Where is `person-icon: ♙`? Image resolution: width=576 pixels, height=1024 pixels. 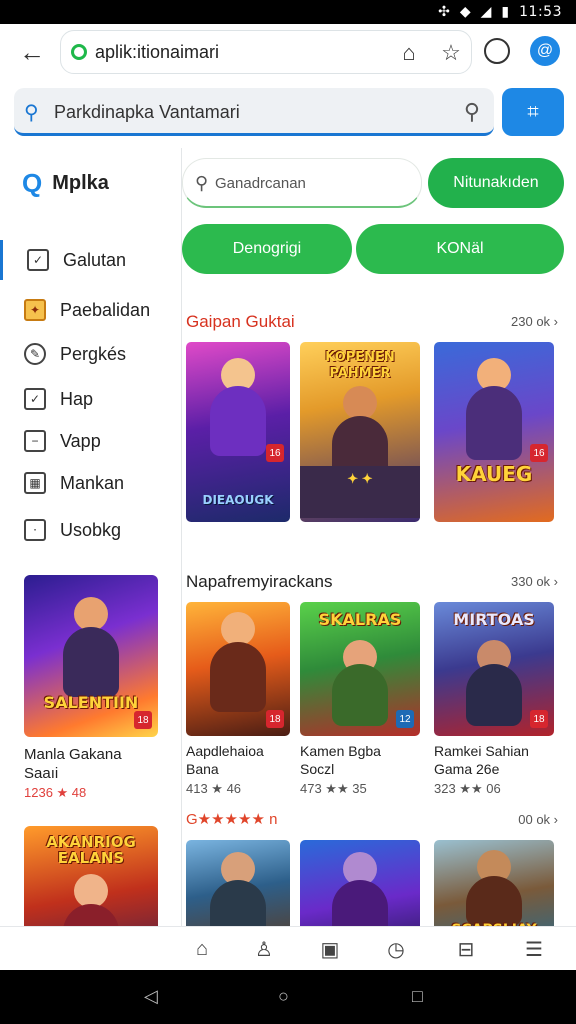 person-icon: ♙ is located at coordinates (264, 949).